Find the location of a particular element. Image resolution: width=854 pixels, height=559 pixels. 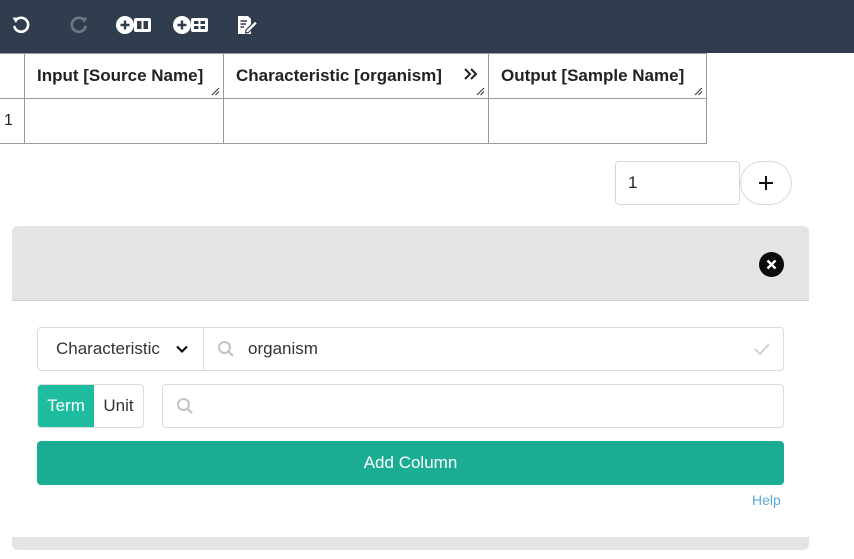

add-column-button is located at coordinates (134, 25).